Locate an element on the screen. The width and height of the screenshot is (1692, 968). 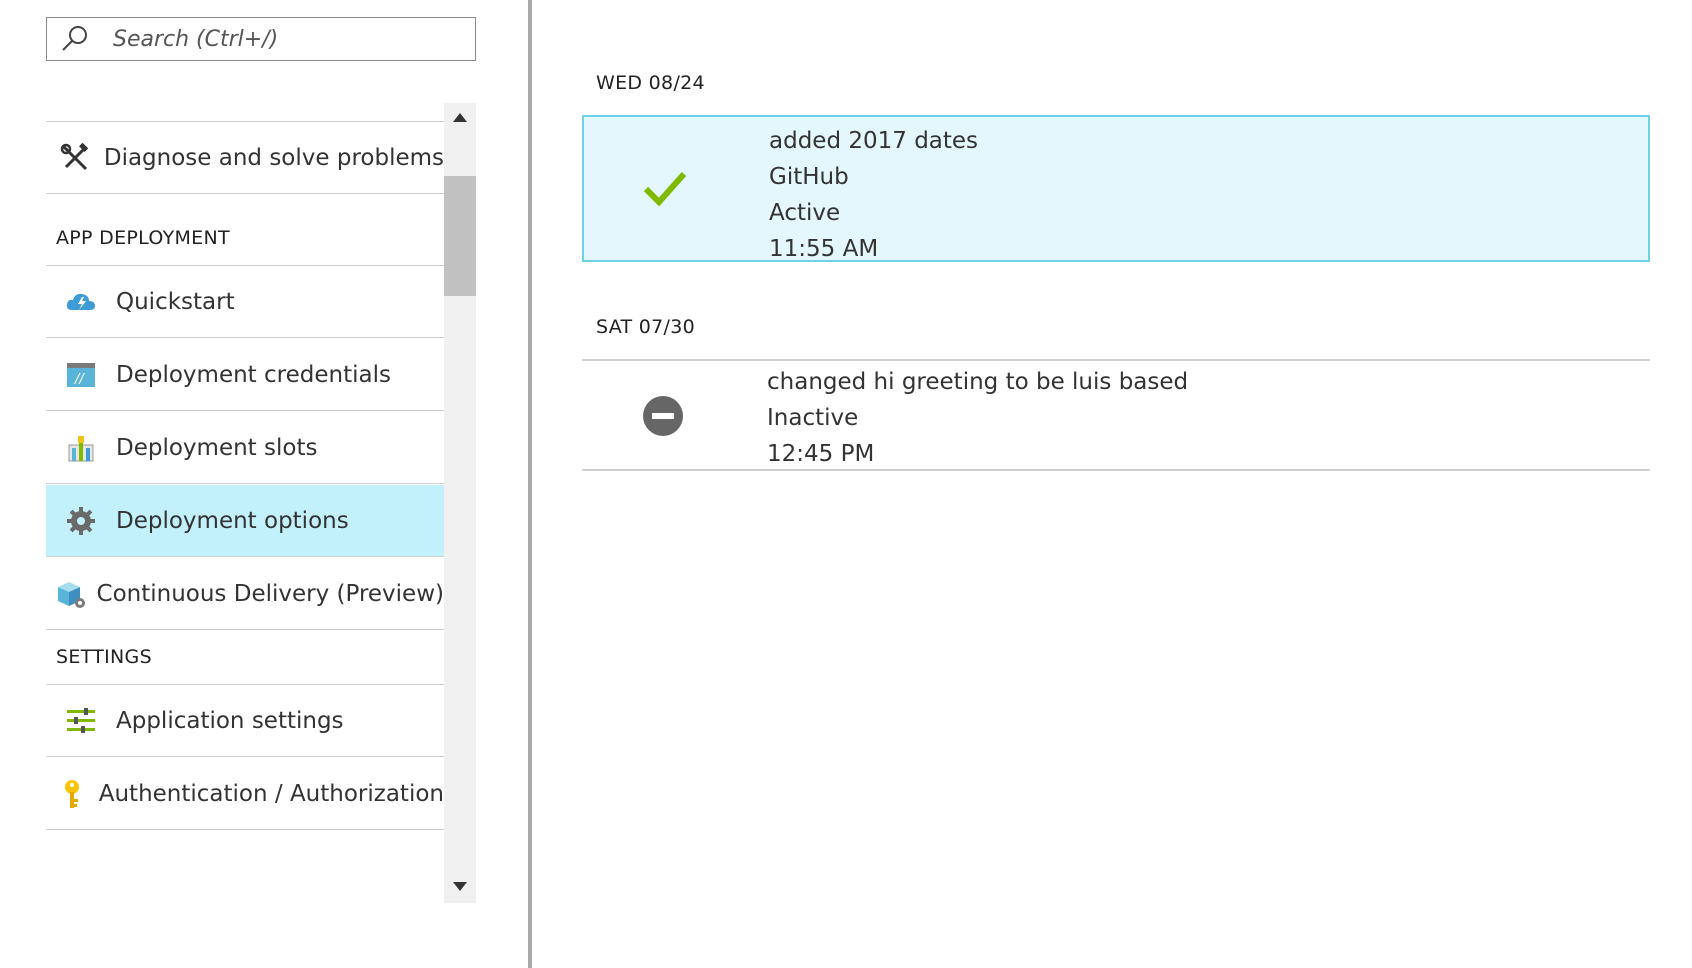
section-app-deployment: APP DEPLOYMENT is located at coordinates (143, 238).